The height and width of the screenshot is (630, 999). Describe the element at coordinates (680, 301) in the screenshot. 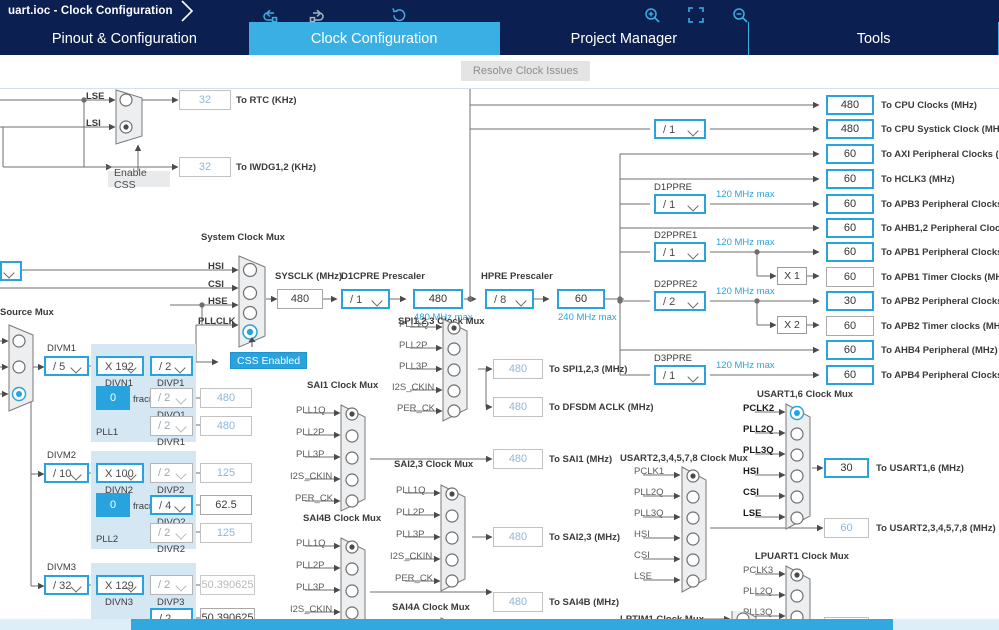

I see `d2ppre2-combo: / 2` at that location.